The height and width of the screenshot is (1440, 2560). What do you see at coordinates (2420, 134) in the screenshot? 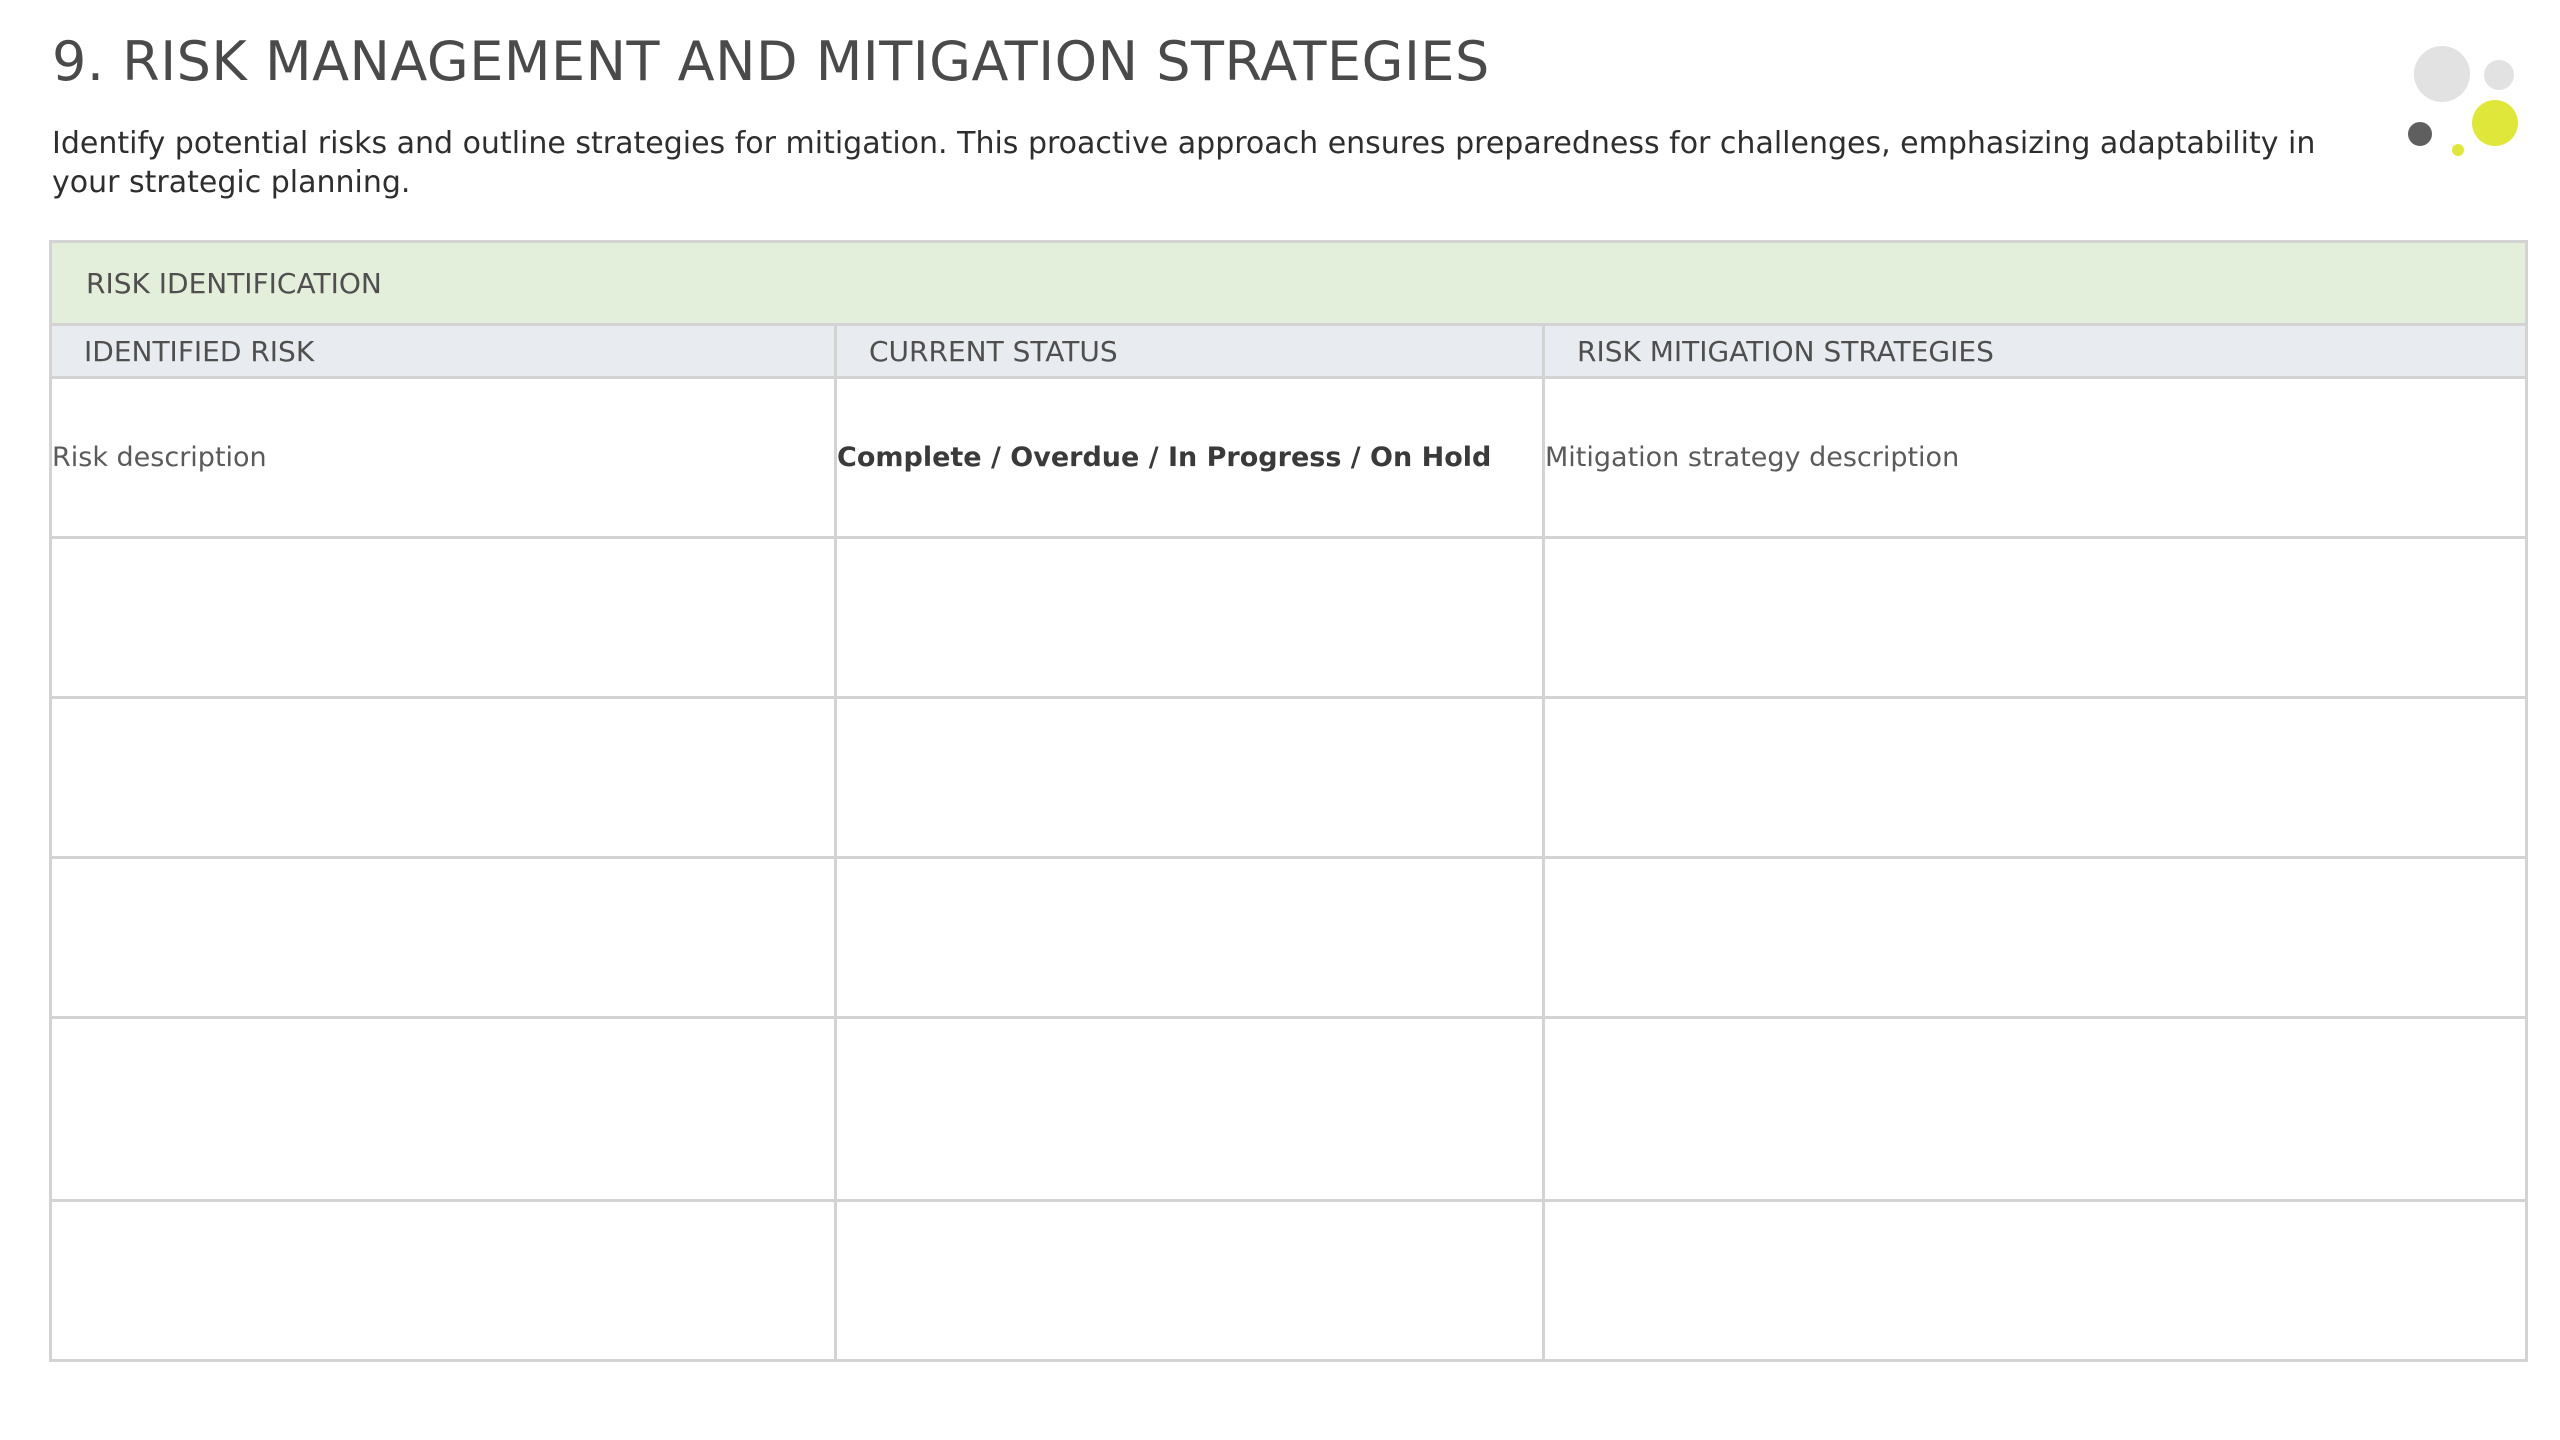
I see `dark-gray-dot` at bounding box center [2420, 134].